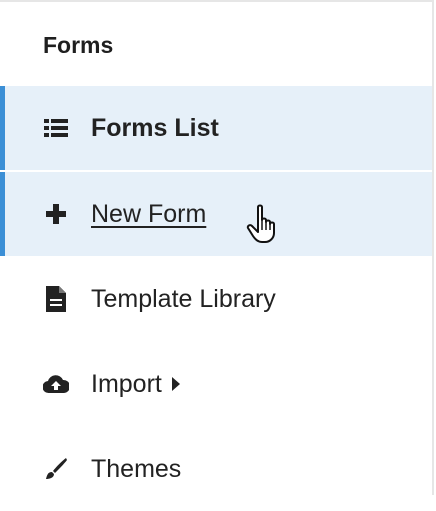 Image resolution: width=436 pixels, height=511 pixels. Describe the element at coordinates (183, 298) in the screenshot. I see `menu-item-label: Template Library` at that location.